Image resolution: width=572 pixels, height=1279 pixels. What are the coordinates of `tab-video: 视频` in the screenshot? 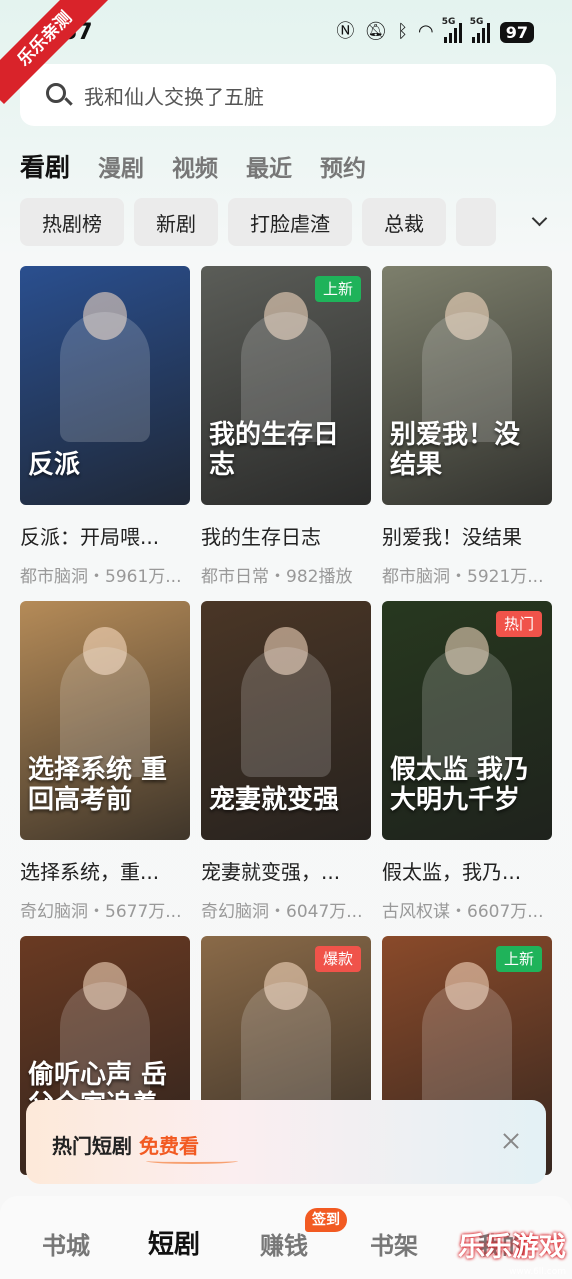 It's located at (195, 166).